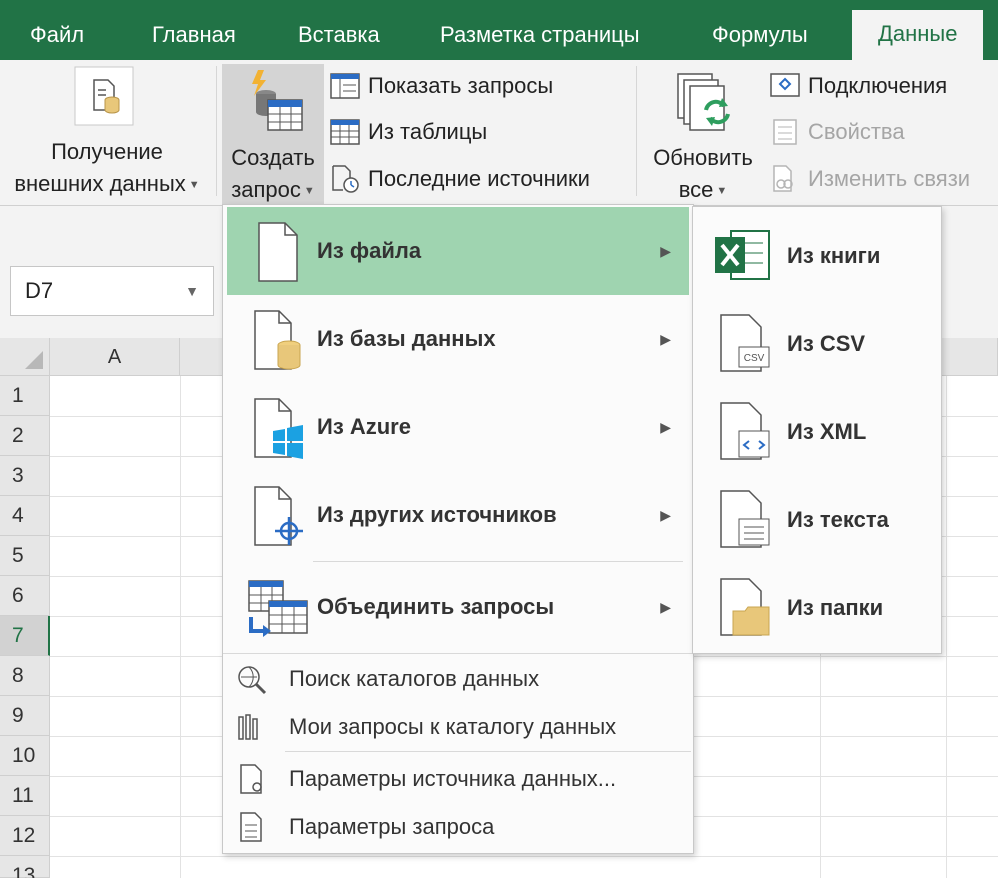  What do you see at coordinates (25, 796) in the screenshot?
I see `row-header: 11` at bounding box center [25, 796].